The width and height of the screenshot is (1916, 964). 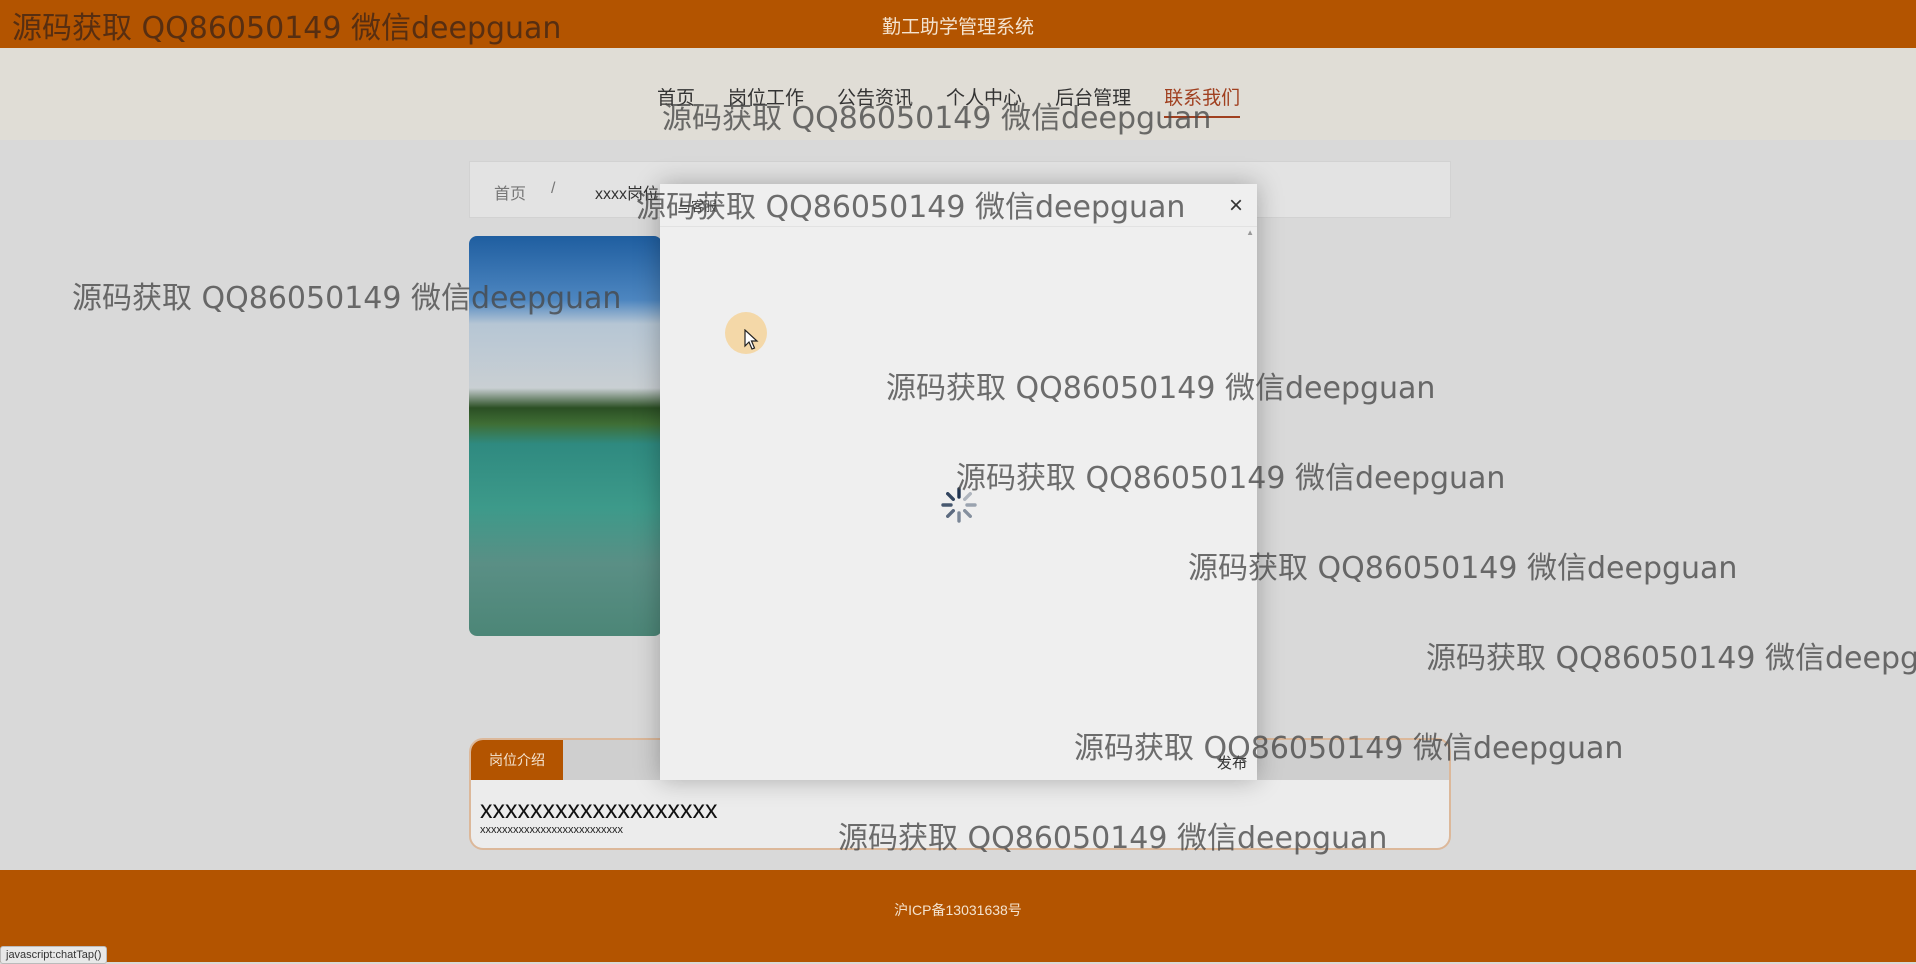 What do you see at coordinates (510, 192) in the screenshot?
I see `breadcrumb-home: 首页` at bounding box center [510, 192].